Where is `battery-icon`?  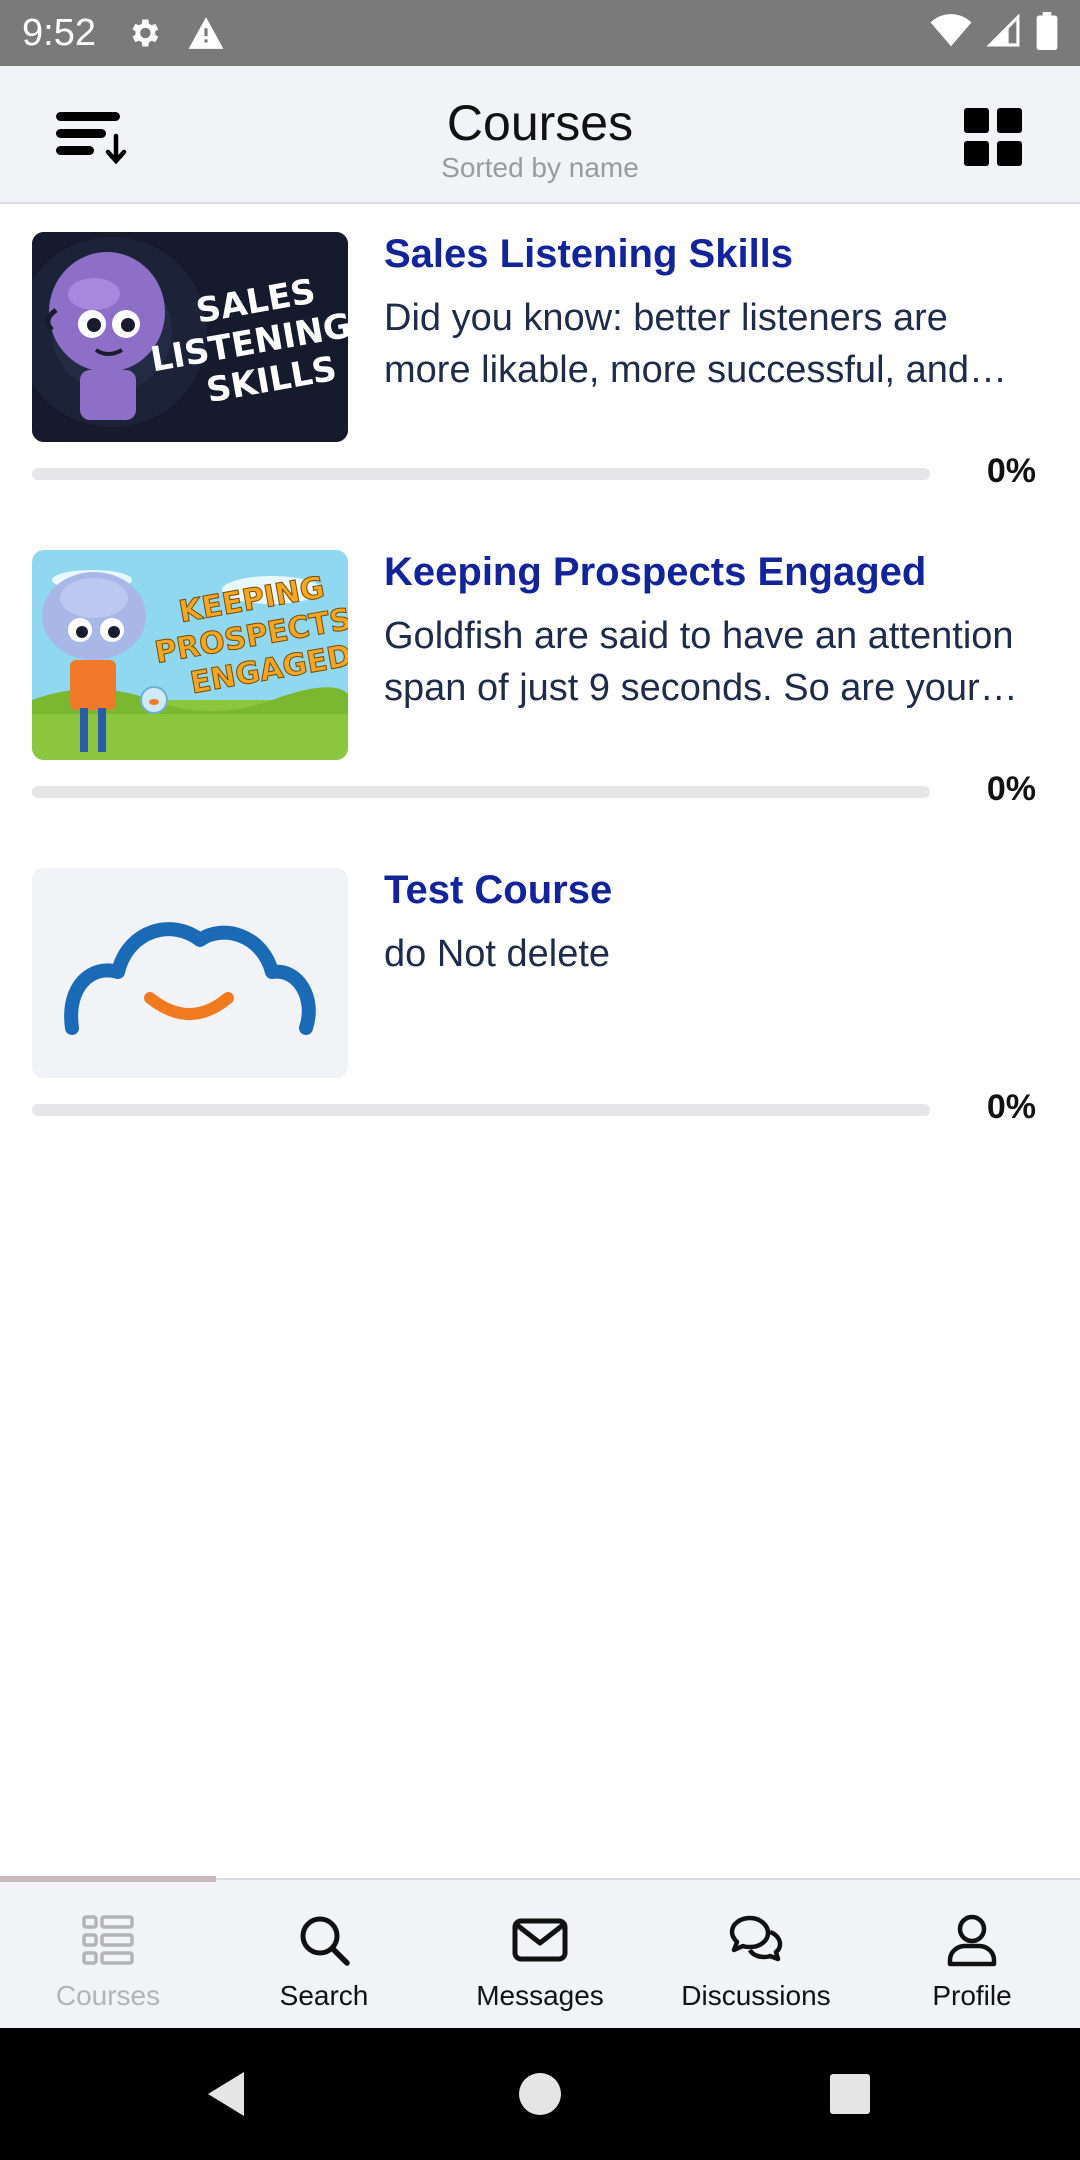 battery-icon is located at coordinates (1047, 33).